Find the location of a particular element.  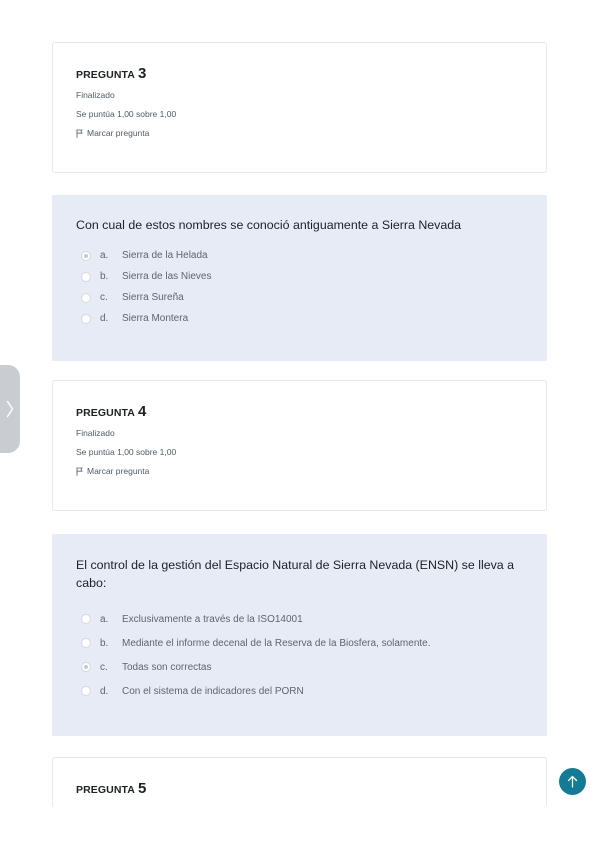

chevron-right-icon is located at coordinates (10, 409).